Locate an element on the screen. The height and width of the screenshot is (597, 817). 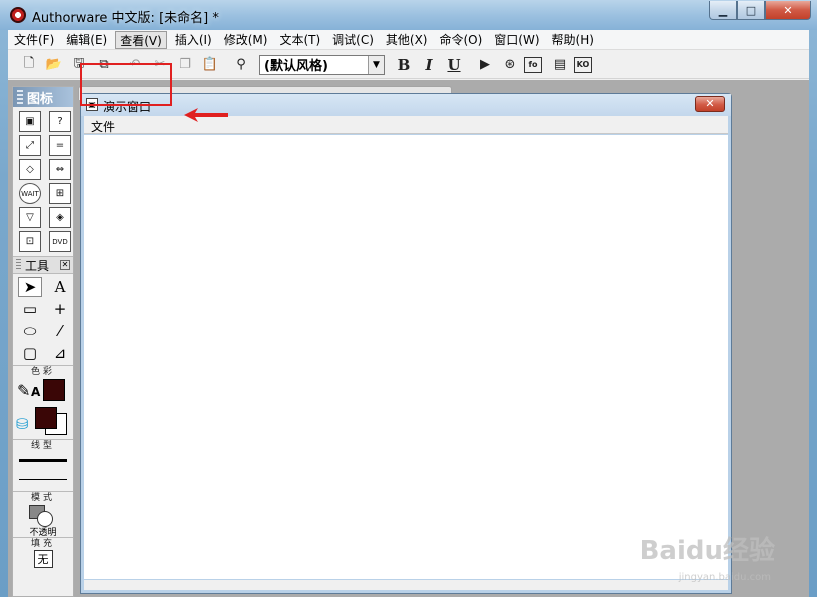
new-file-icon: 🗋 is located at coordinates (29, 65).